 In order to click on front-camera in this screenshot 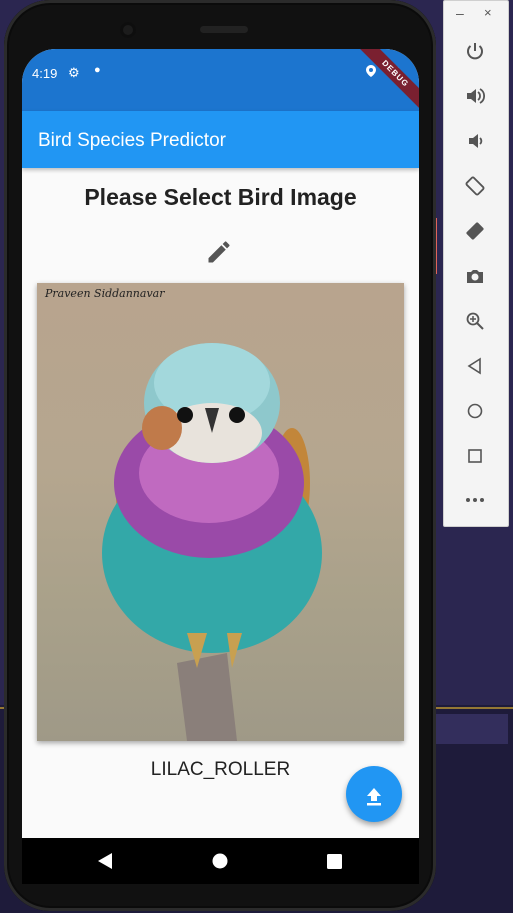, I will do `click(128, 30)`.